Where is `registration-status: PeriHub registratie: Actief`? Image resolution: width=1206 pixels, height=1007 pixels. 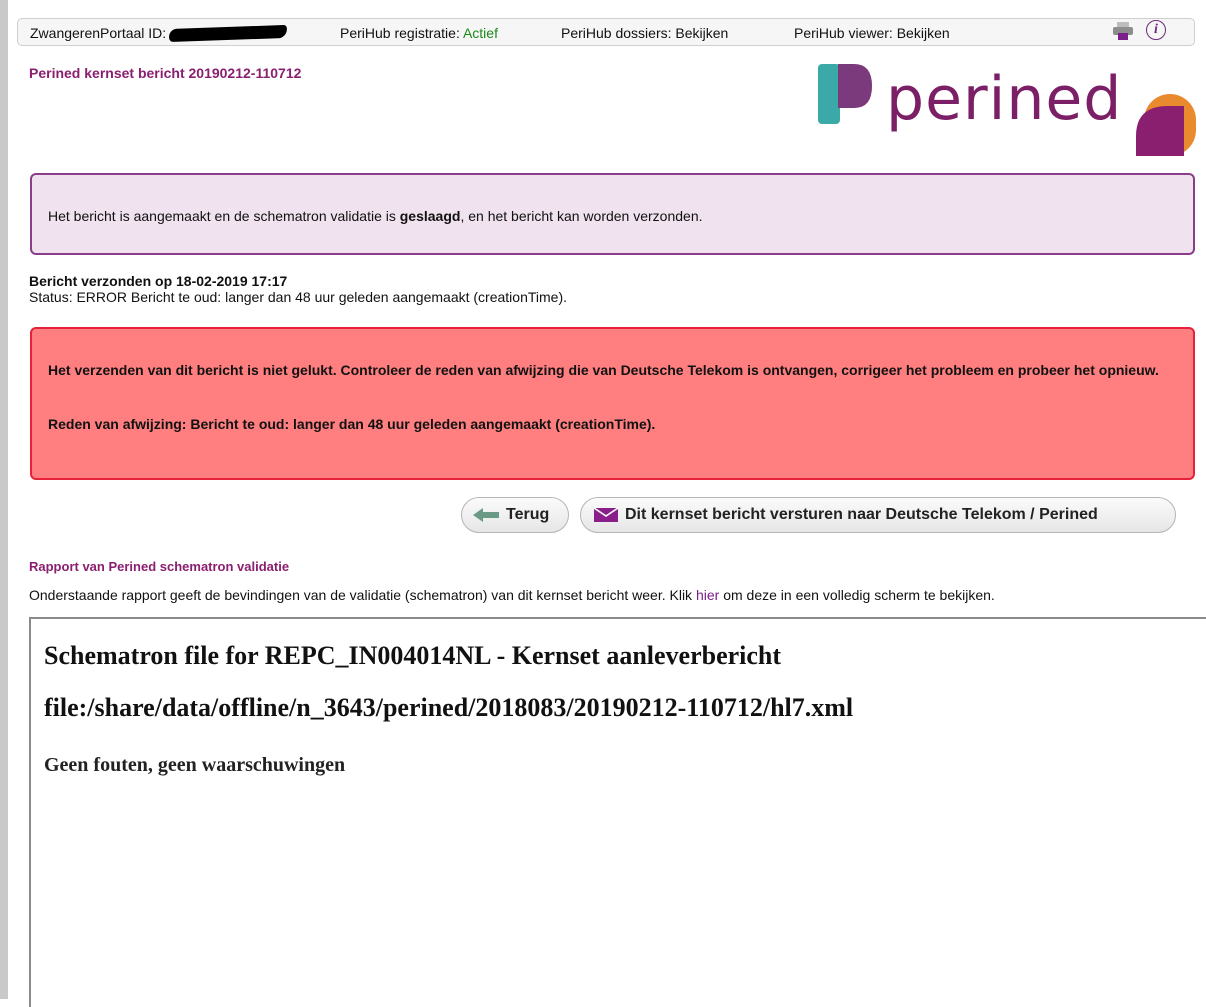
registration-status: PeriHub registratie: Actief is located at coordinates (419, 33).